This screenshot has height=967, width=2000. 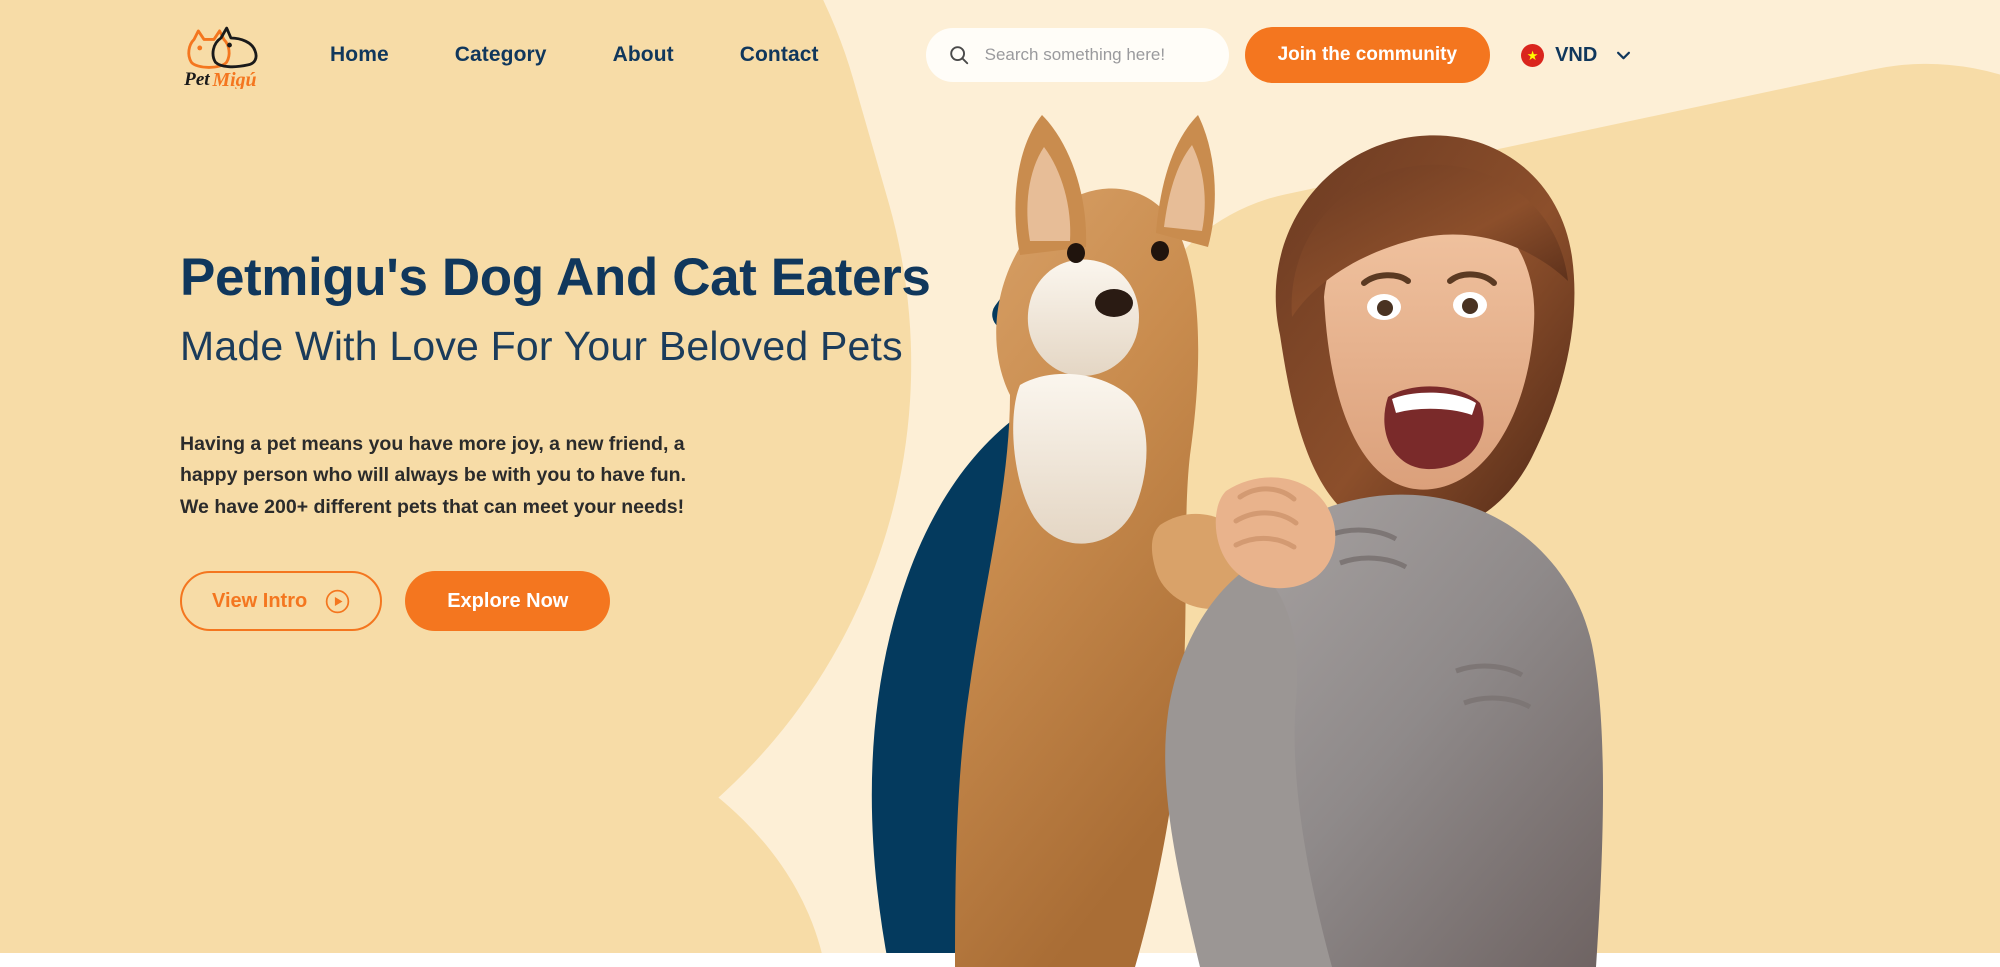 I want to click on currency-code: VND, so click(x=1576, y=54).